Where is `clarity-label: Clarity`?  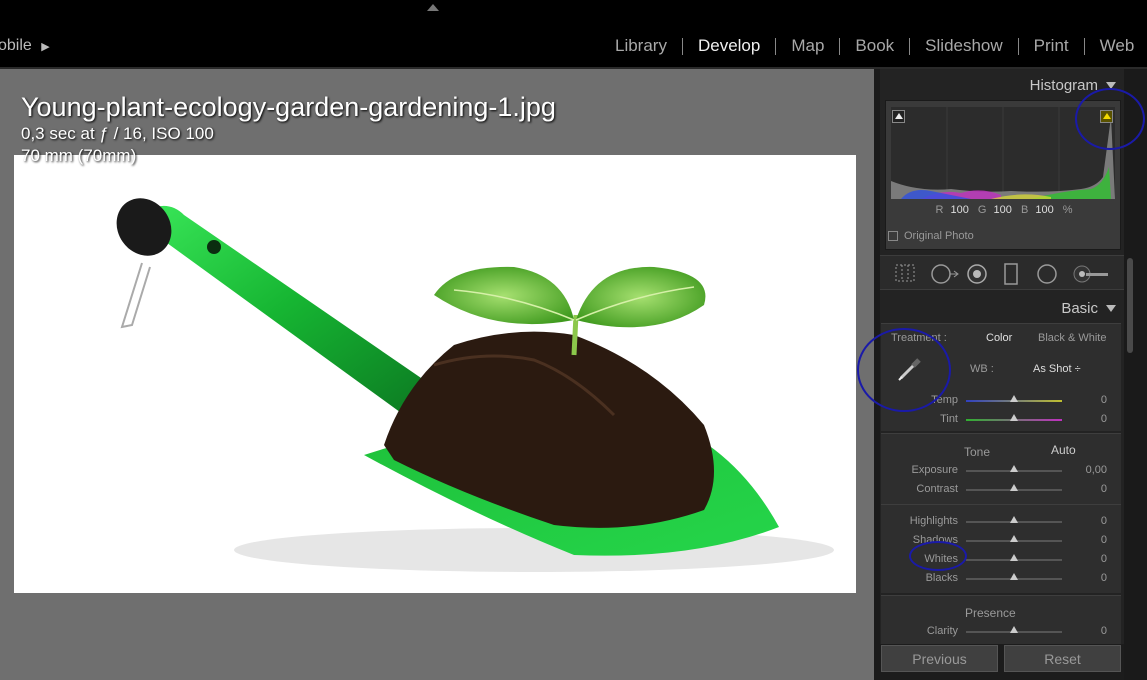 clarity-label: Clarity is located at coordinates (942, 631).